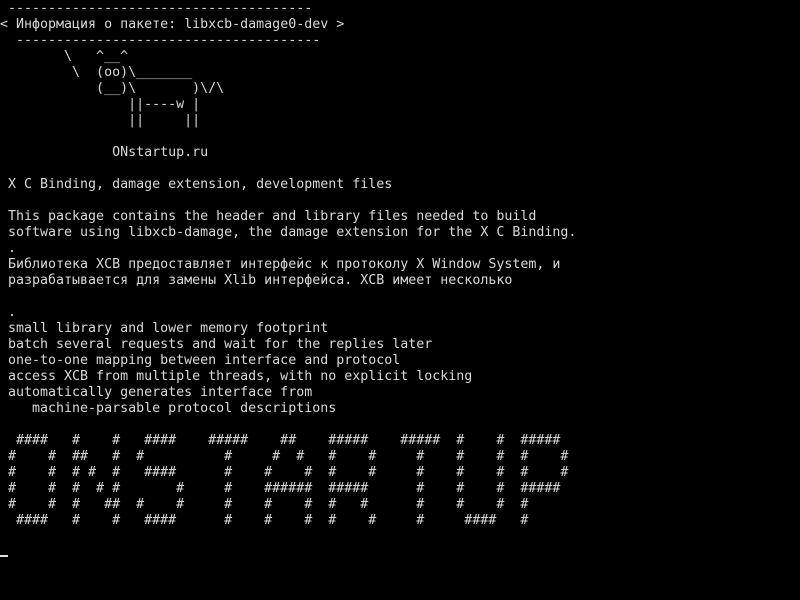 The width and height of the screenshot is (800, 600). Describe the element at coordinates (104, 104) in the screenshot. I see `cowsay-cow-line: ||----w |` at that location.